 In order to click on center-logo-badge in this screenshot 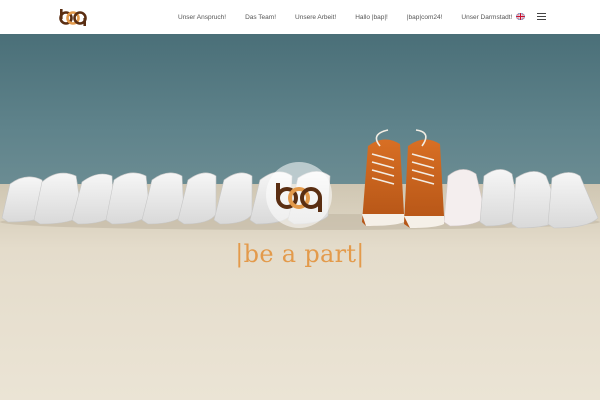, I will do `click(299, 195)`.